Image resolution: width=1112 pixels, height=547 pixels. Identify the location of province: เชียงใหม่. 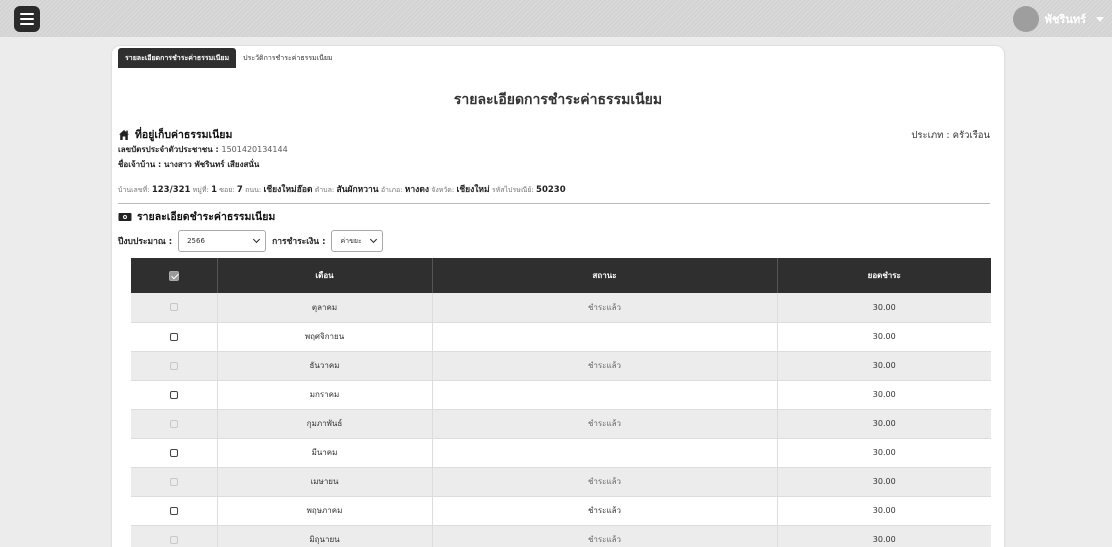
(473, 190).